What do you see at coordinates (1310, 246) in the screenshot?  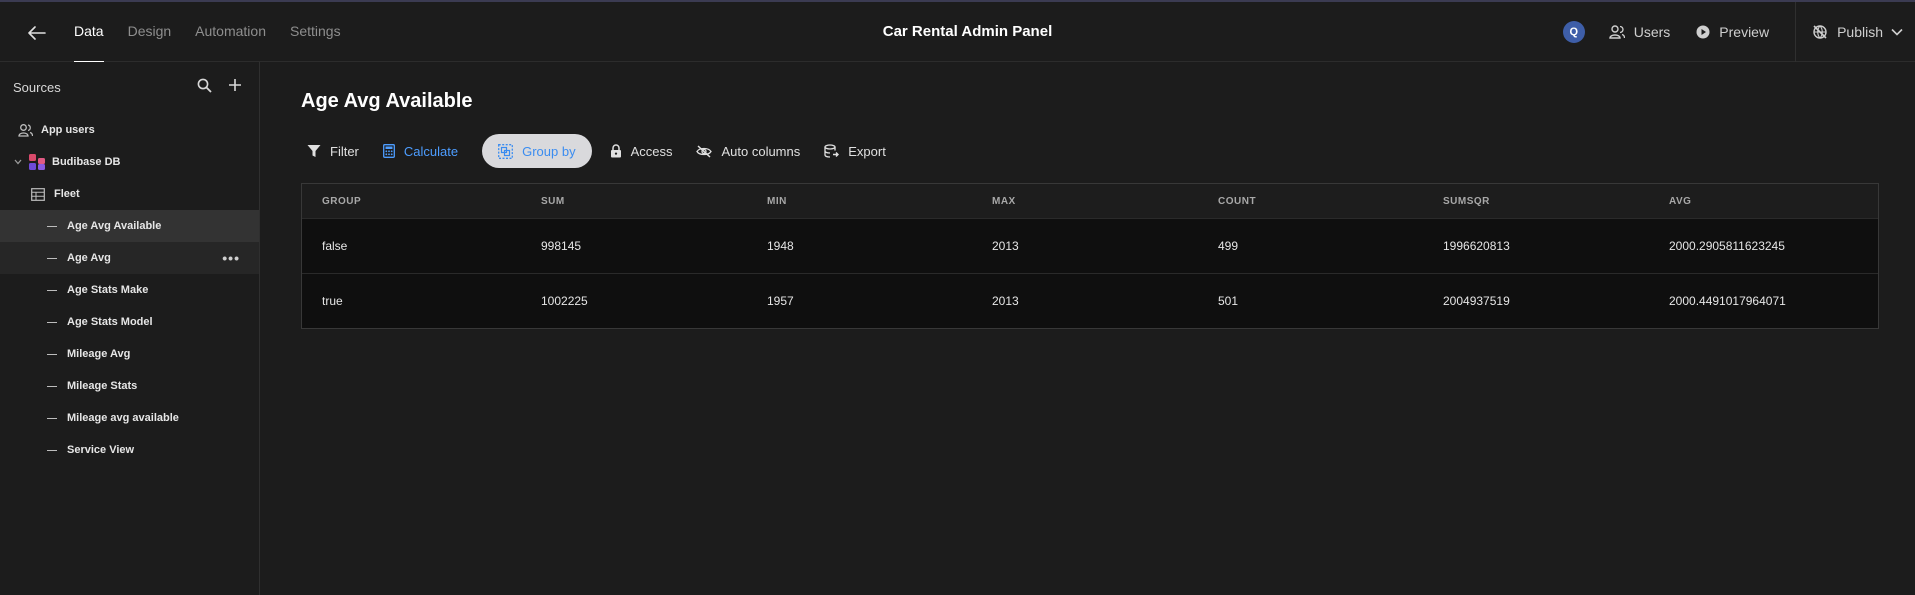 I see `table-cell: 499` at bounding box center [1310, 246].